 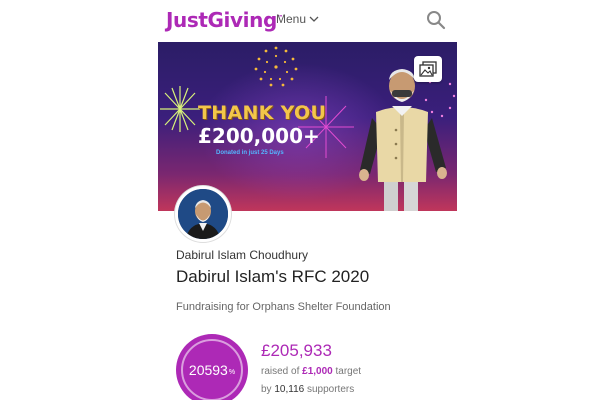 I want to click on avatar-photo, so click(x=203, y=214).